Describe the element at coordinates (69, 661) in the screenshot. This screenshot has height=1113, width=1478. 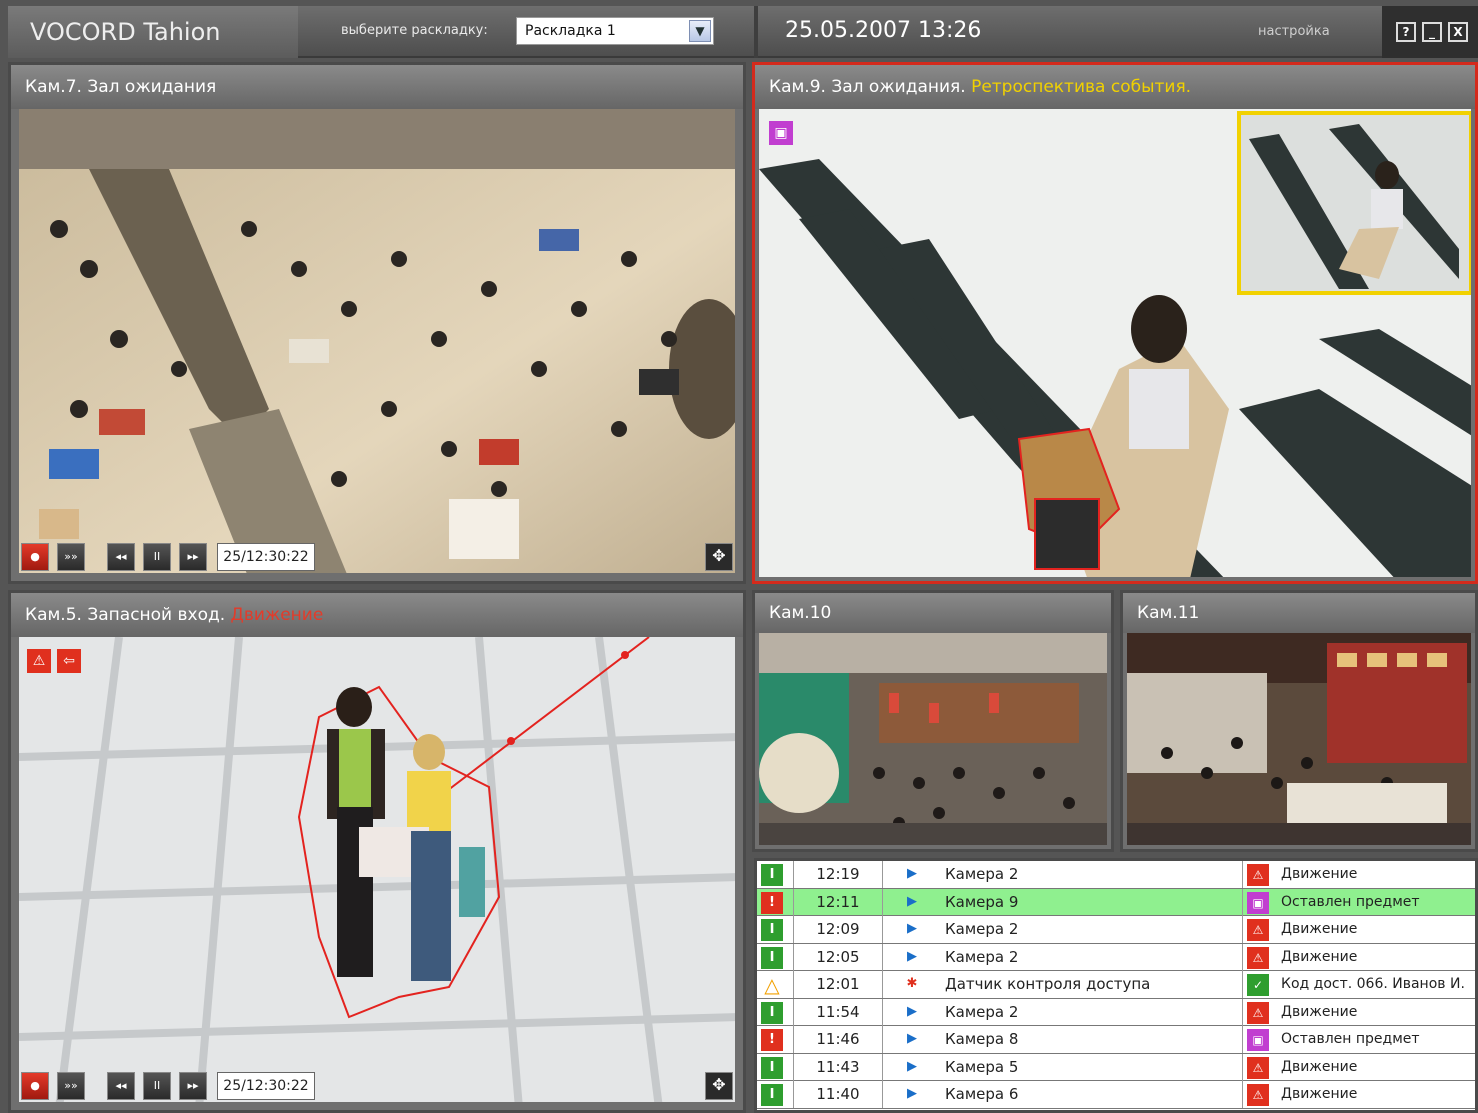
I see `exit-alarm-icon: ⇦` at that location.